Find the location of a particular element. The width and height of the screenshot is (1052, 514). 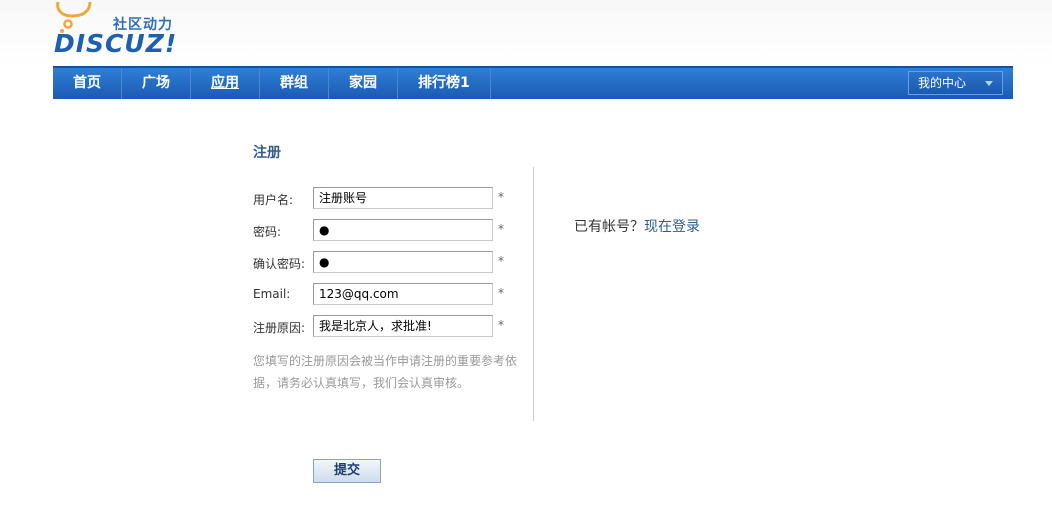

reason-input: 我是北京人，求批准! is located at coordinates (403, 326).